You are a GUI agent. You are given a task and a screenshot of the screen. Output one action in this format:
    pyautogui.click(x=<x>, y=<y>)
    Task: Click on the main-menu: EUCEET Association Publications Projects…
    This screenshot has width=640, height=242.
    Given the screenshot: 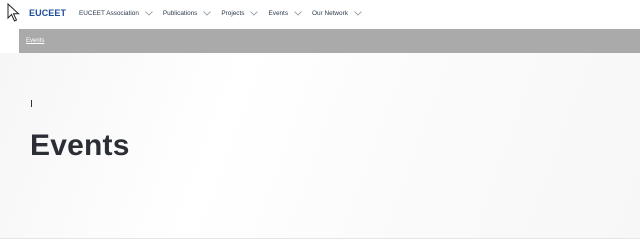 What is the action you would take?
    pyautogui.click(x=225, y=13)
    